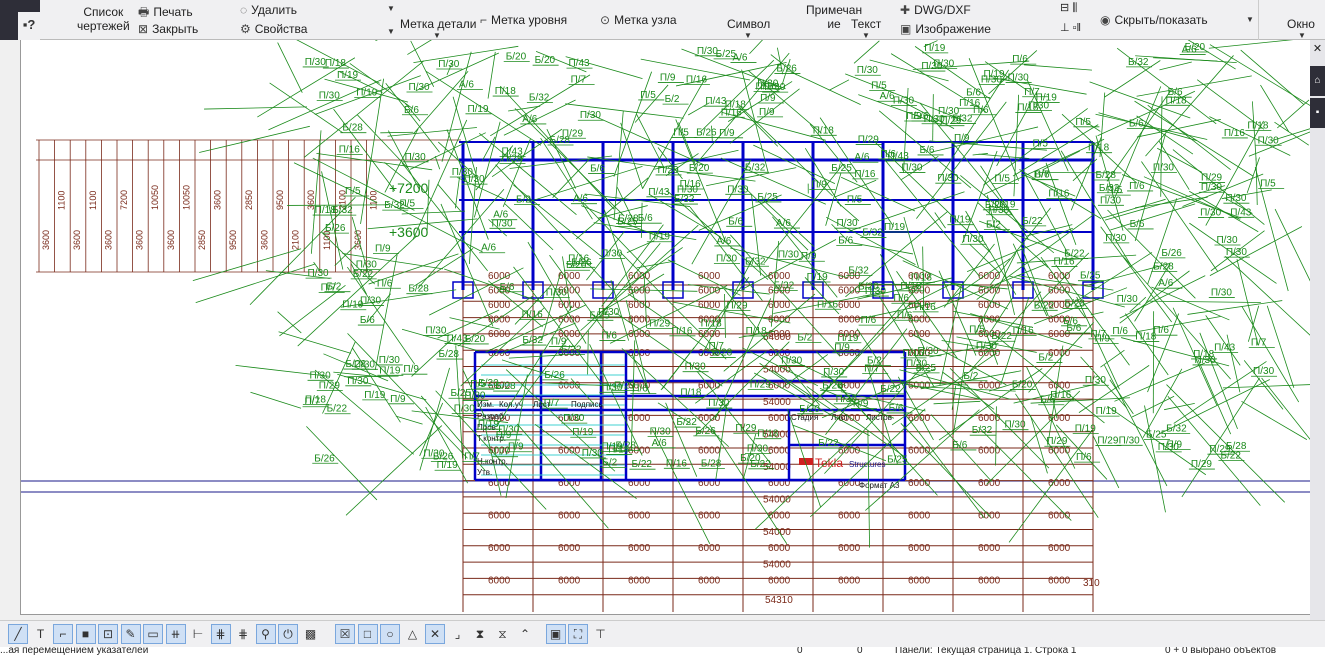  Describe the element at coordinates (866, 24) in the screenshot. I see `text-button: Текст` at that location.